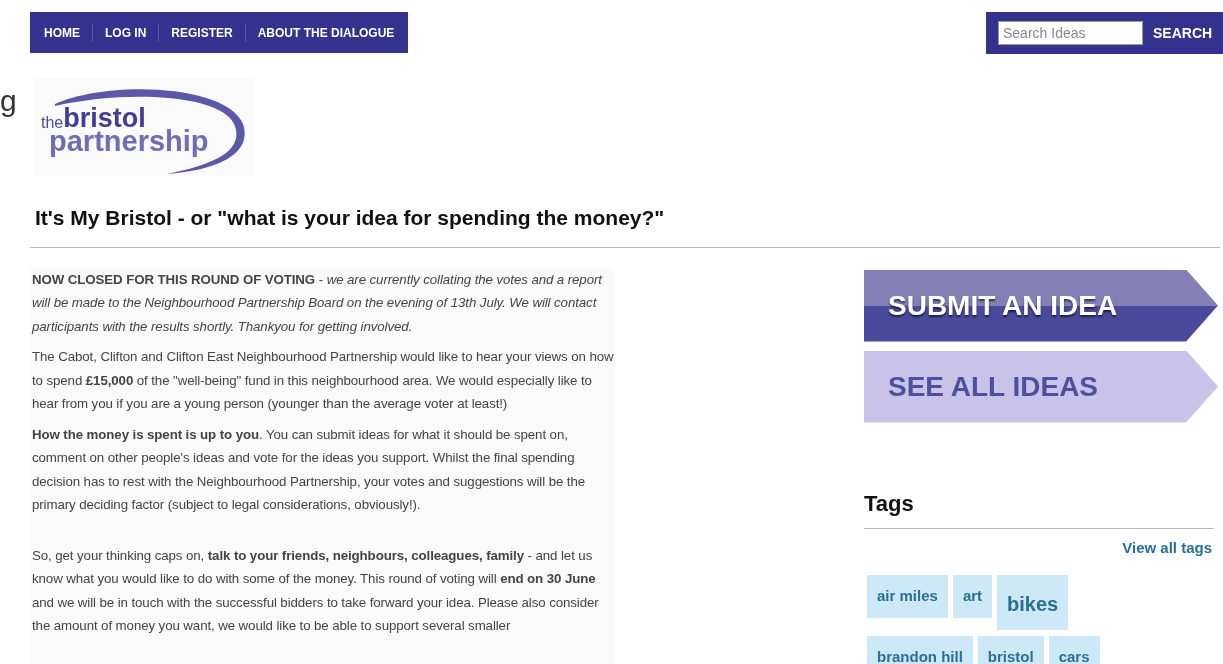 The image size is (1223, 664). I want to click on search-button: SEARCH, so click(1183, 33).